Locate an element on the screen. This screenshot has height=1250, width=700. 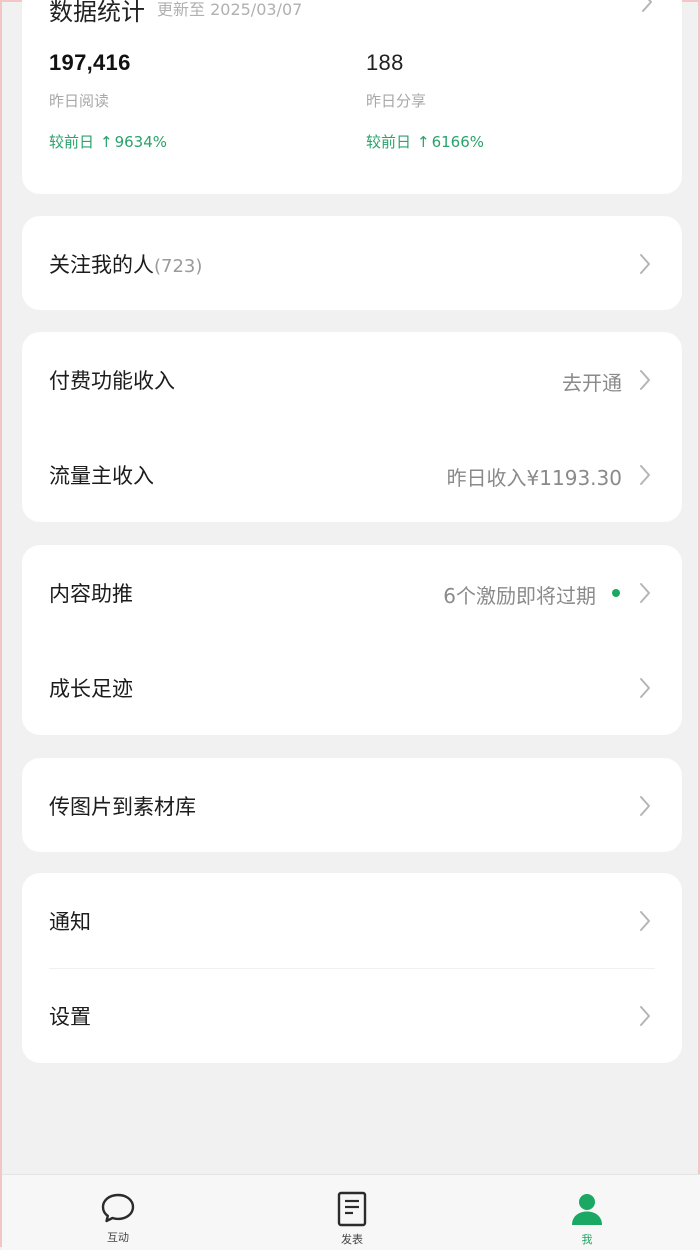
content-promote-row: 内容助推 6个激励即将过期 is located at coordinates (352, 593).